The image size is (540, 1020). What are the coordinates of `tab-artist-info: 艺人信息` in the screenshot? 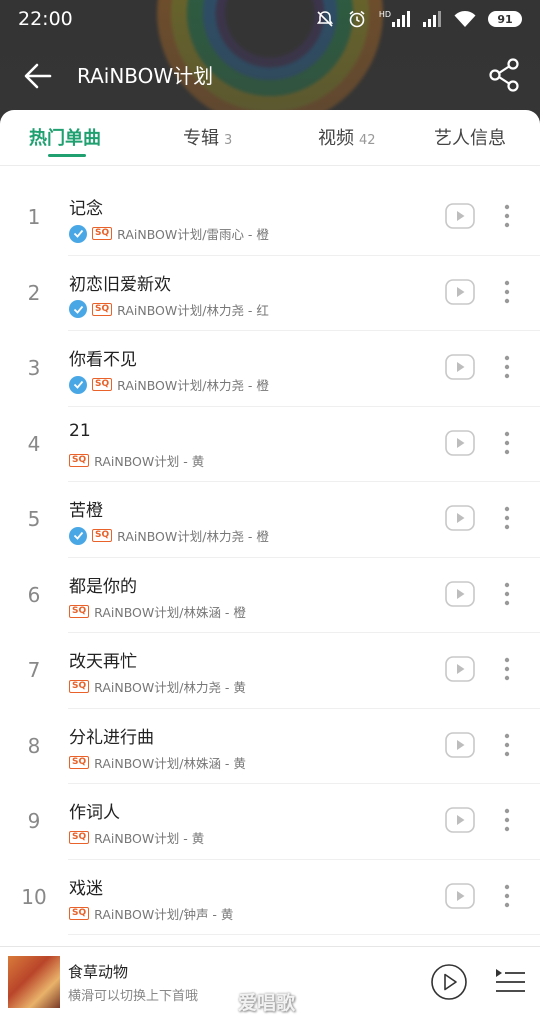 It's located at (470, 137).